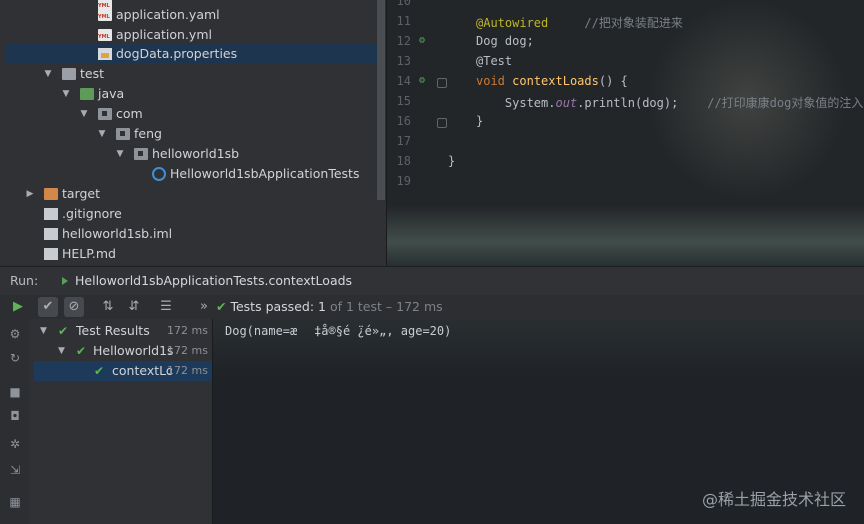 The height and width of the screenshot is (524, 864). I want to click on run-config-icon, so click(65, 281).